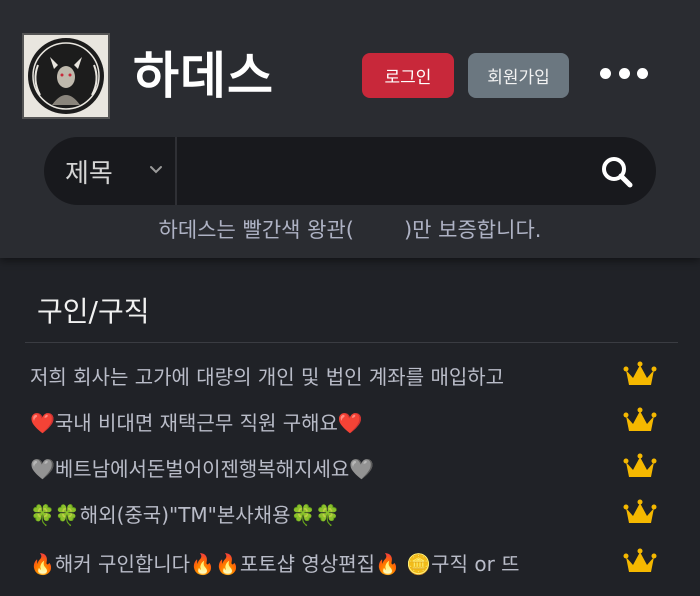 The image size is (700, 596). I want to click on search-bar: 제목, so click(350, 171).